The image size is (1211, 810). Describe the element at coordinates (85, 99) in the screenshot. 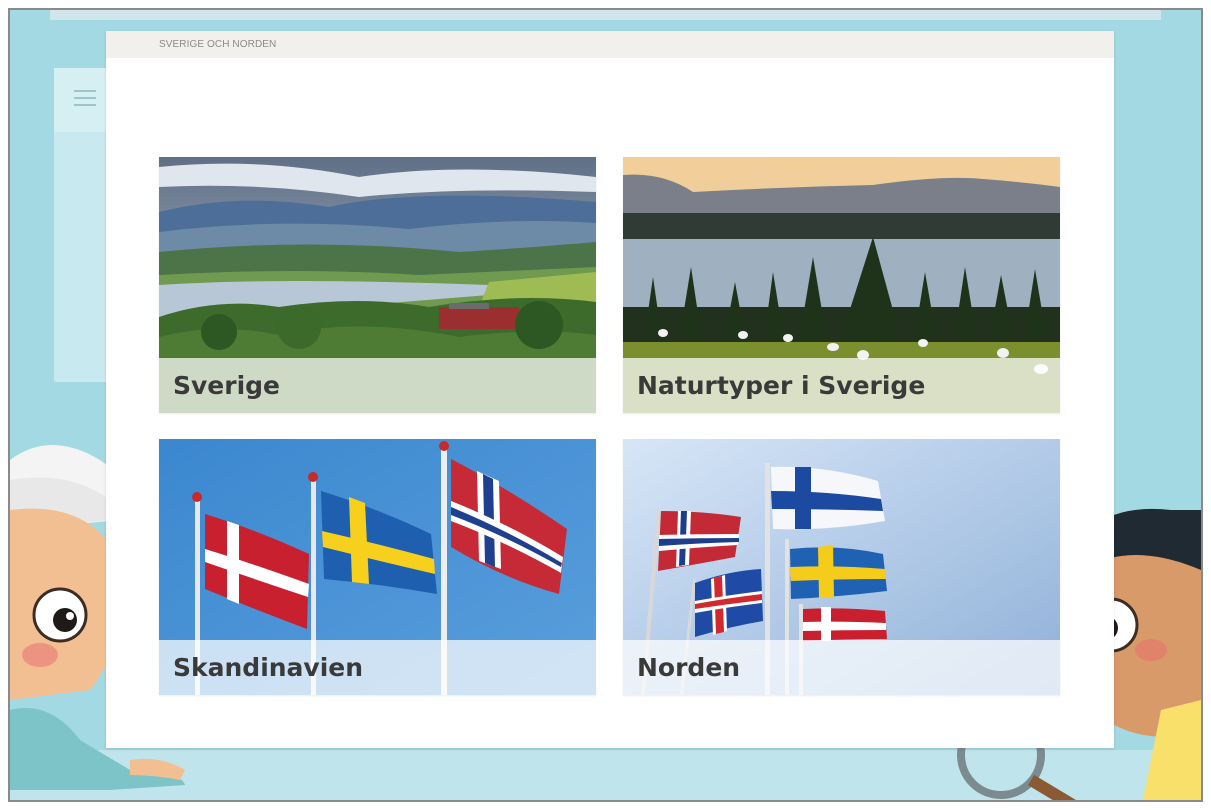

I see `hamburger-menu-icon` at that location.